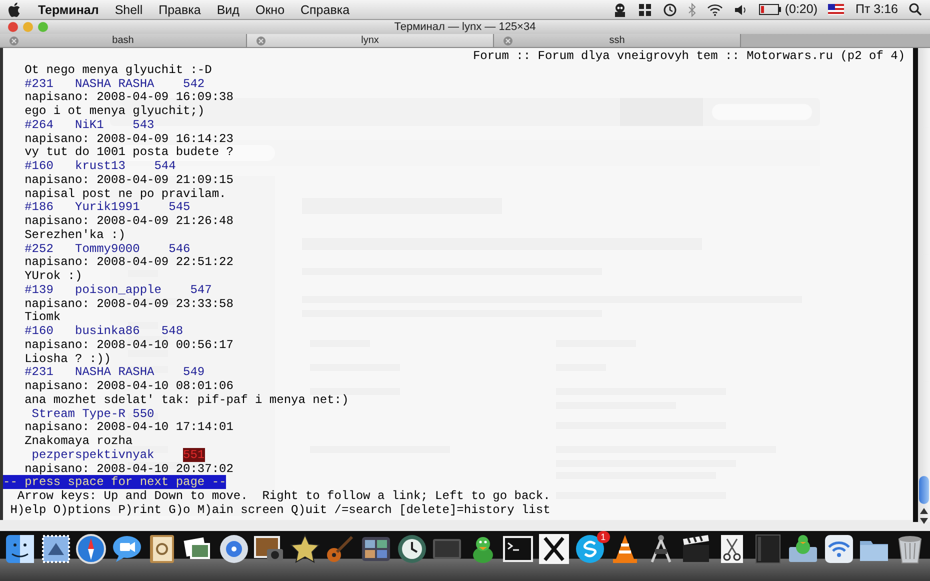 The height and width of the screenshot is (581, 930). Describe the element at coordinates (129, 386) in the screenshot. I see `terminal-line: napisano: 2008-04-10 08:01:06` at that location.